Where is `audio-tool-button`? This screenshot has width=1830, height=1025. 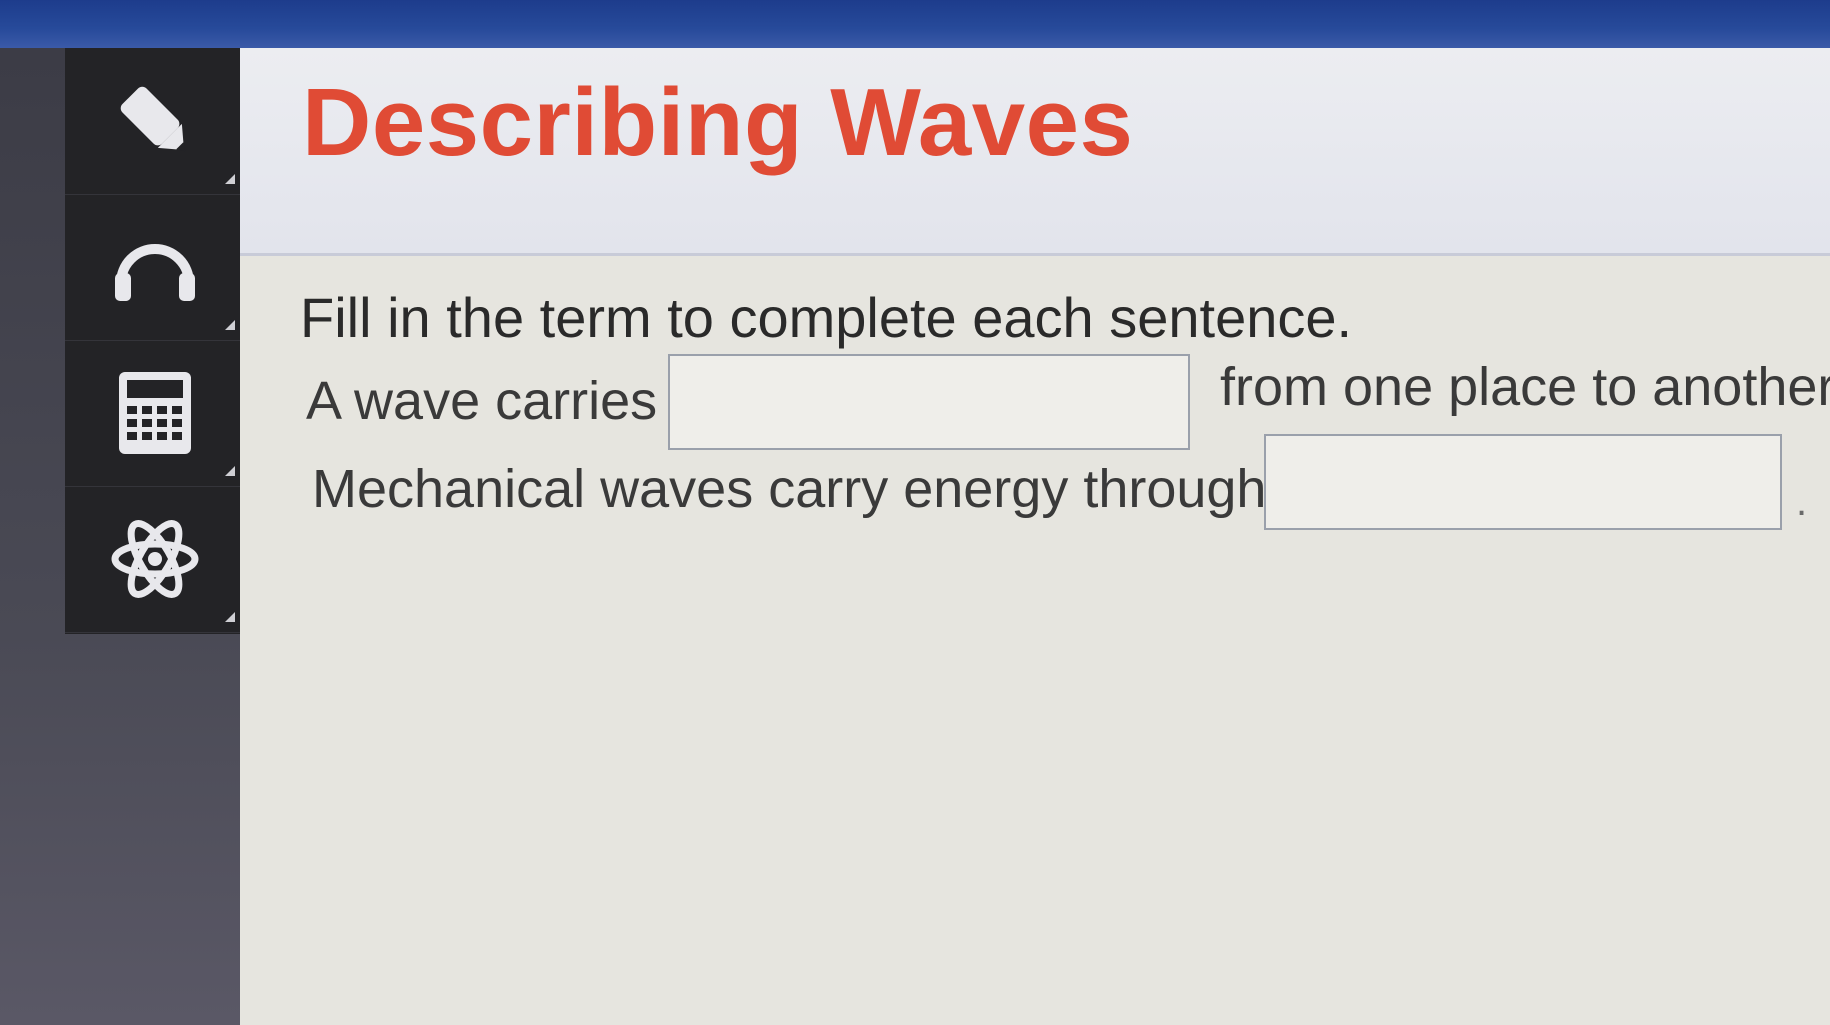 audio-tool-button is located at coordinates (155, 267).